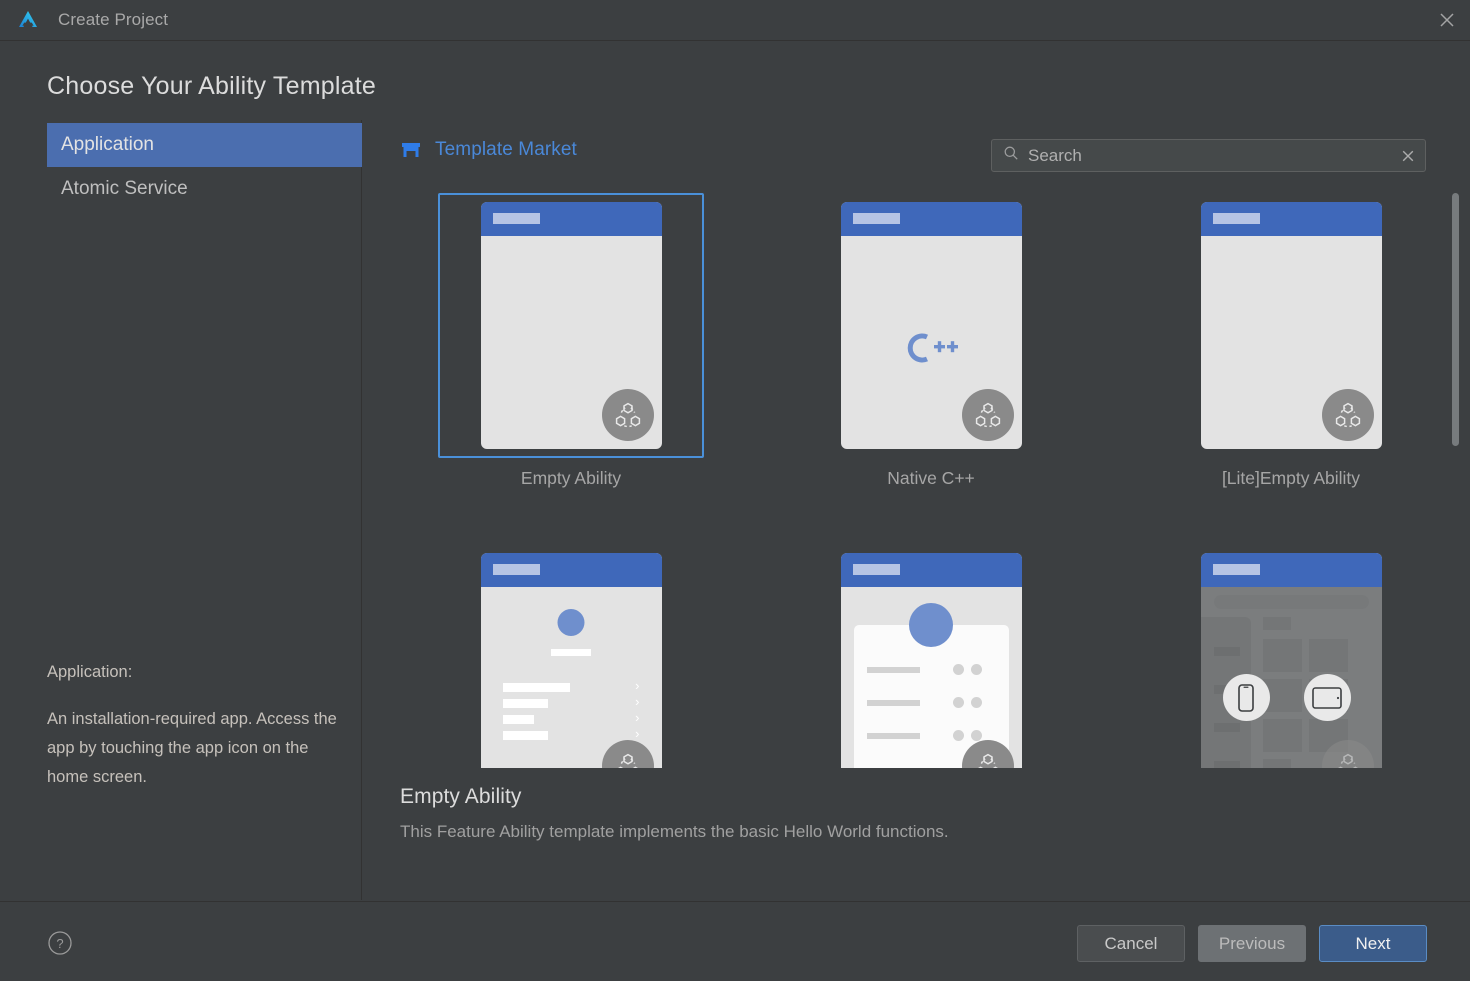 This screenshot has width=1470, height=981. Describe the element at coordinates (204, 145) in the screenshot. I see `sidebar-item-application: Application` at that location.